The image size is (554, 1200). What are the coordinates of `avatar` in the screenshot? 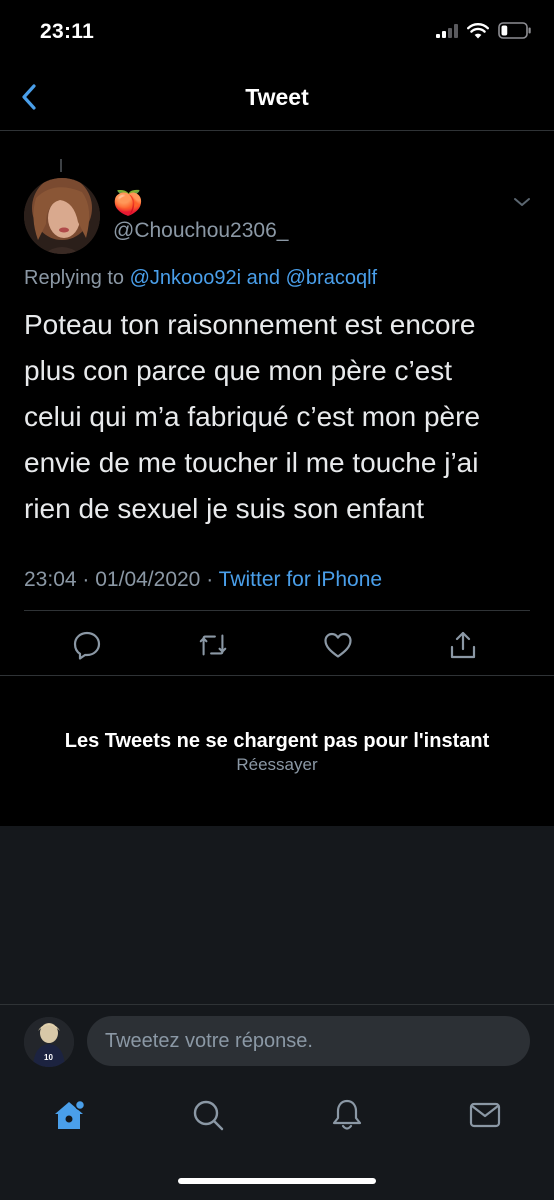 It's located at (62, 216).